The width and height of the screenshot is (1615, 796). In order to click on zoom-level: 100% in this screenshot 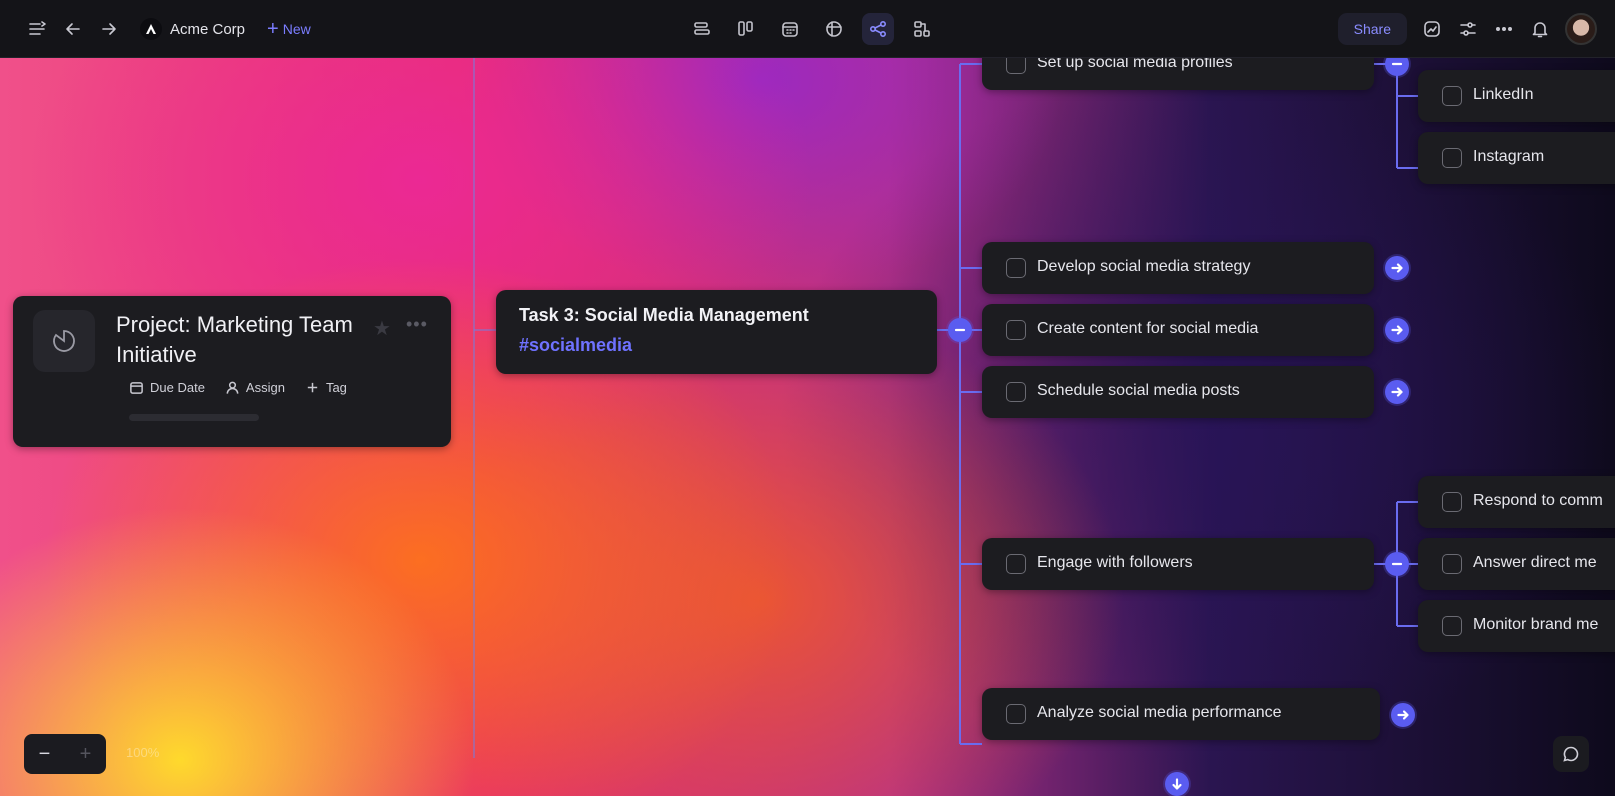, I will do `click(143, 752)`.